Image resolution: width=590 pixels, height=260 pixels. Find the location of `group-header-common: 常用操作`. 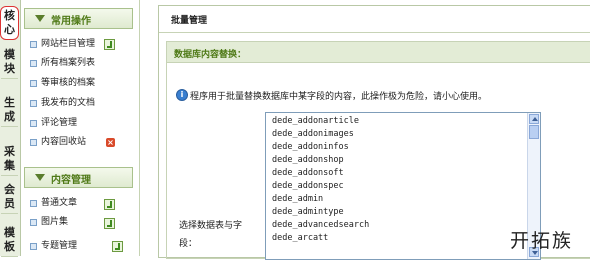

group-header-common: 常用操作 is located at coordinates (78, 18).